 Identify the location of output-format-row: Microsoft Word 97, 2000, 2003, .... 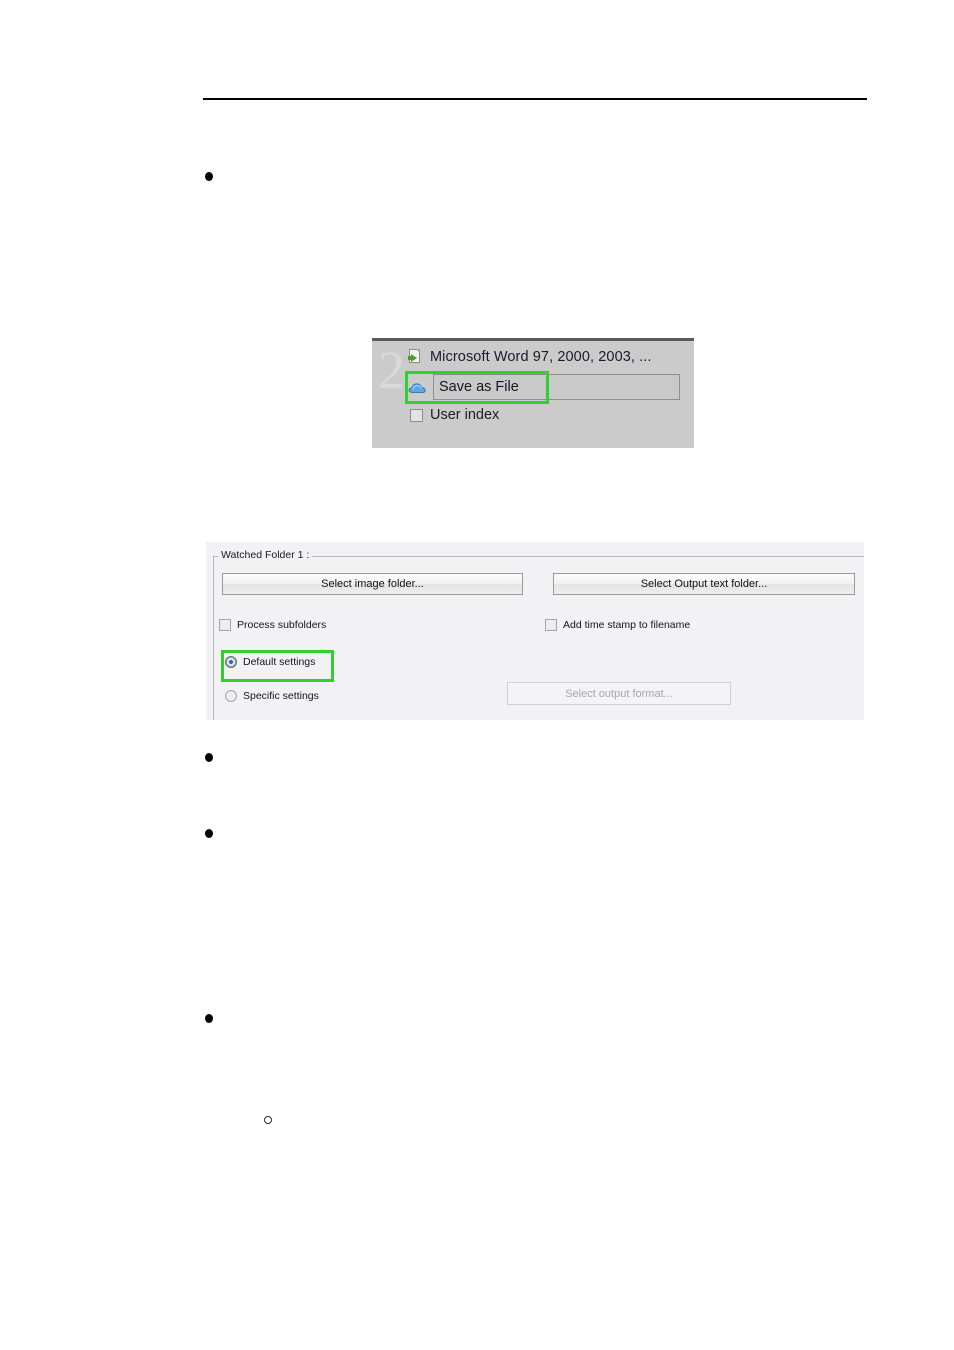
(530, 357).